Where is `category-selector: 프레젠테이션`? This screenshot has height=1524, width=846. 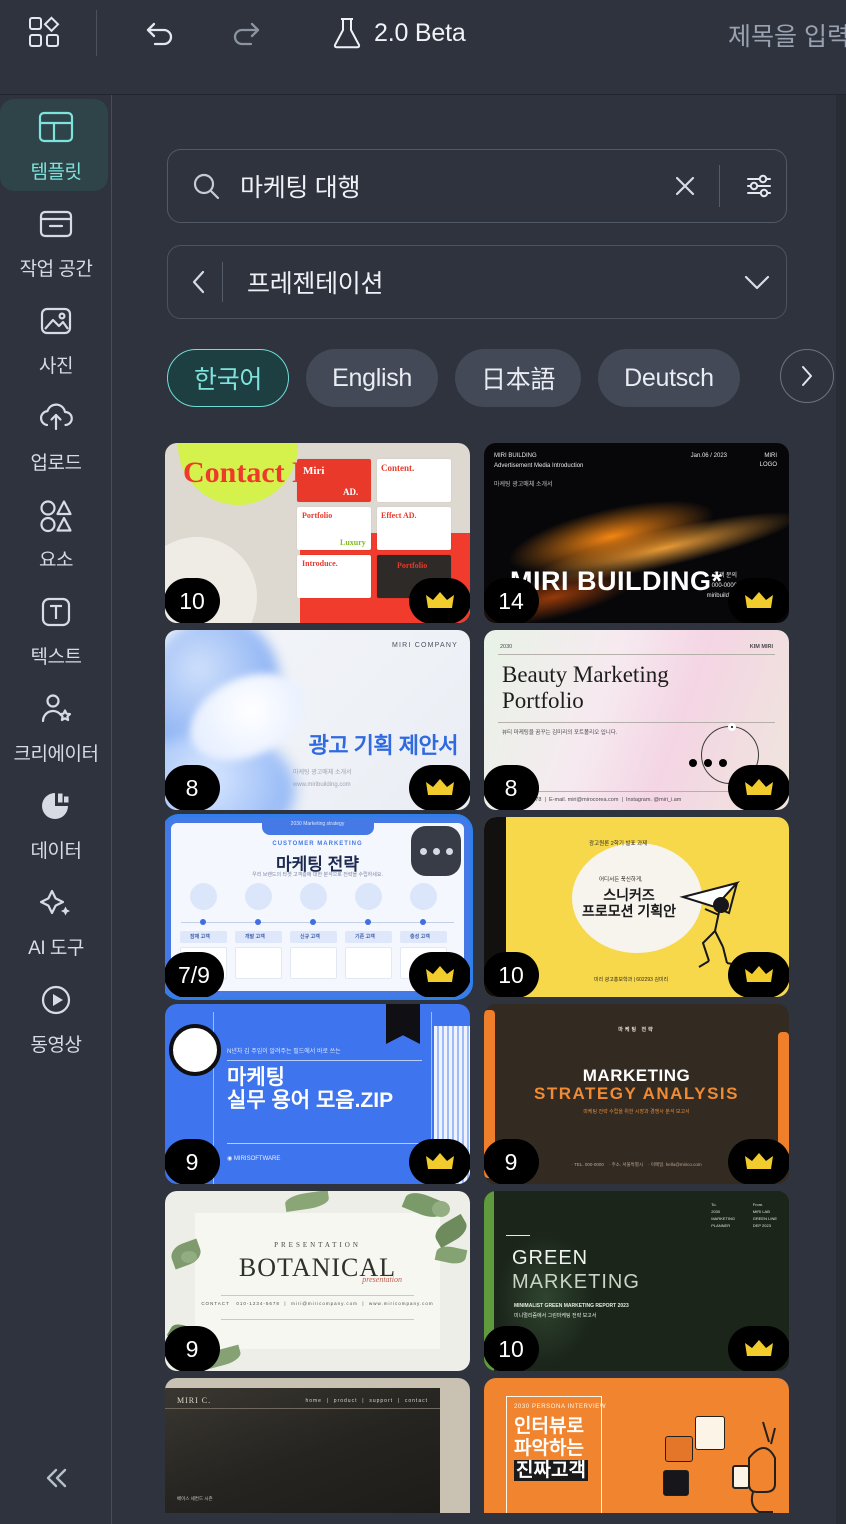 category-selector: 프레젠테이션 is located at coordinates (477, 282).